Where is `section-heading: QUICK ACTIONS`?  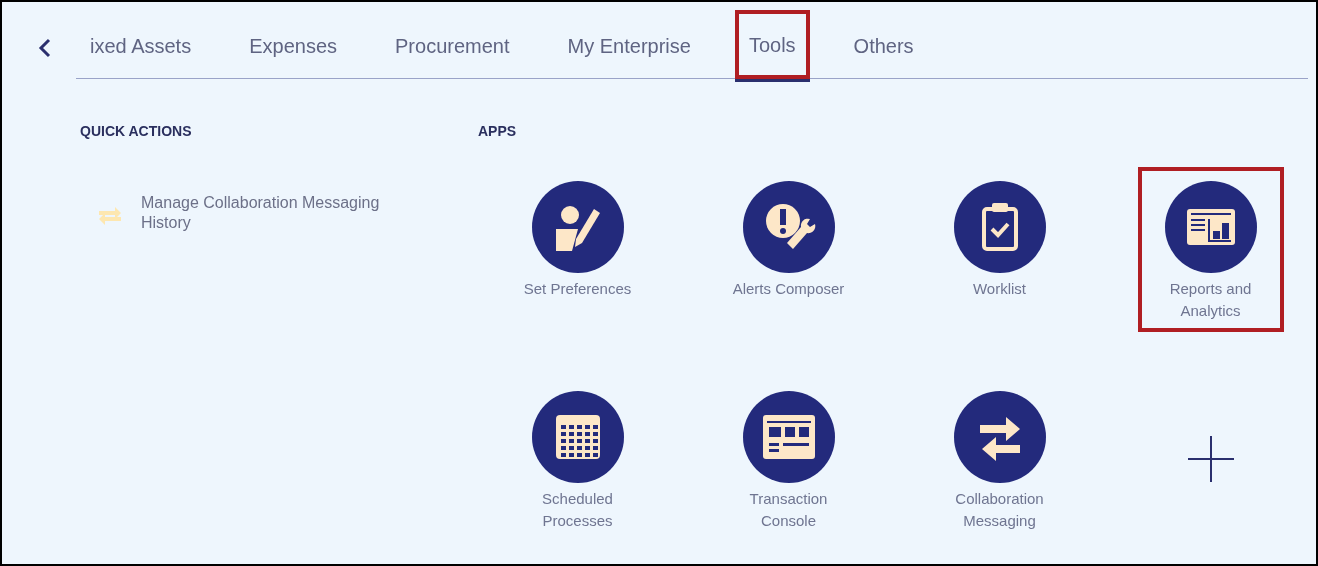 section-heading: QUICK ACTIONS is located at coordinates (136, 131).